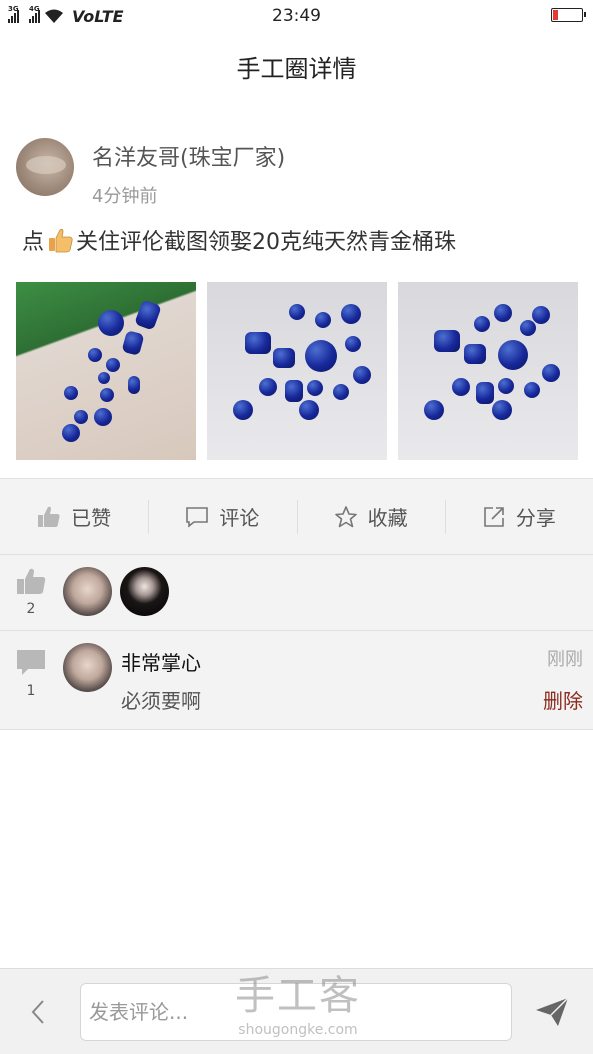 This screenshot has width=593, height=1054. I want to click on like-icon, so click(49, 516).